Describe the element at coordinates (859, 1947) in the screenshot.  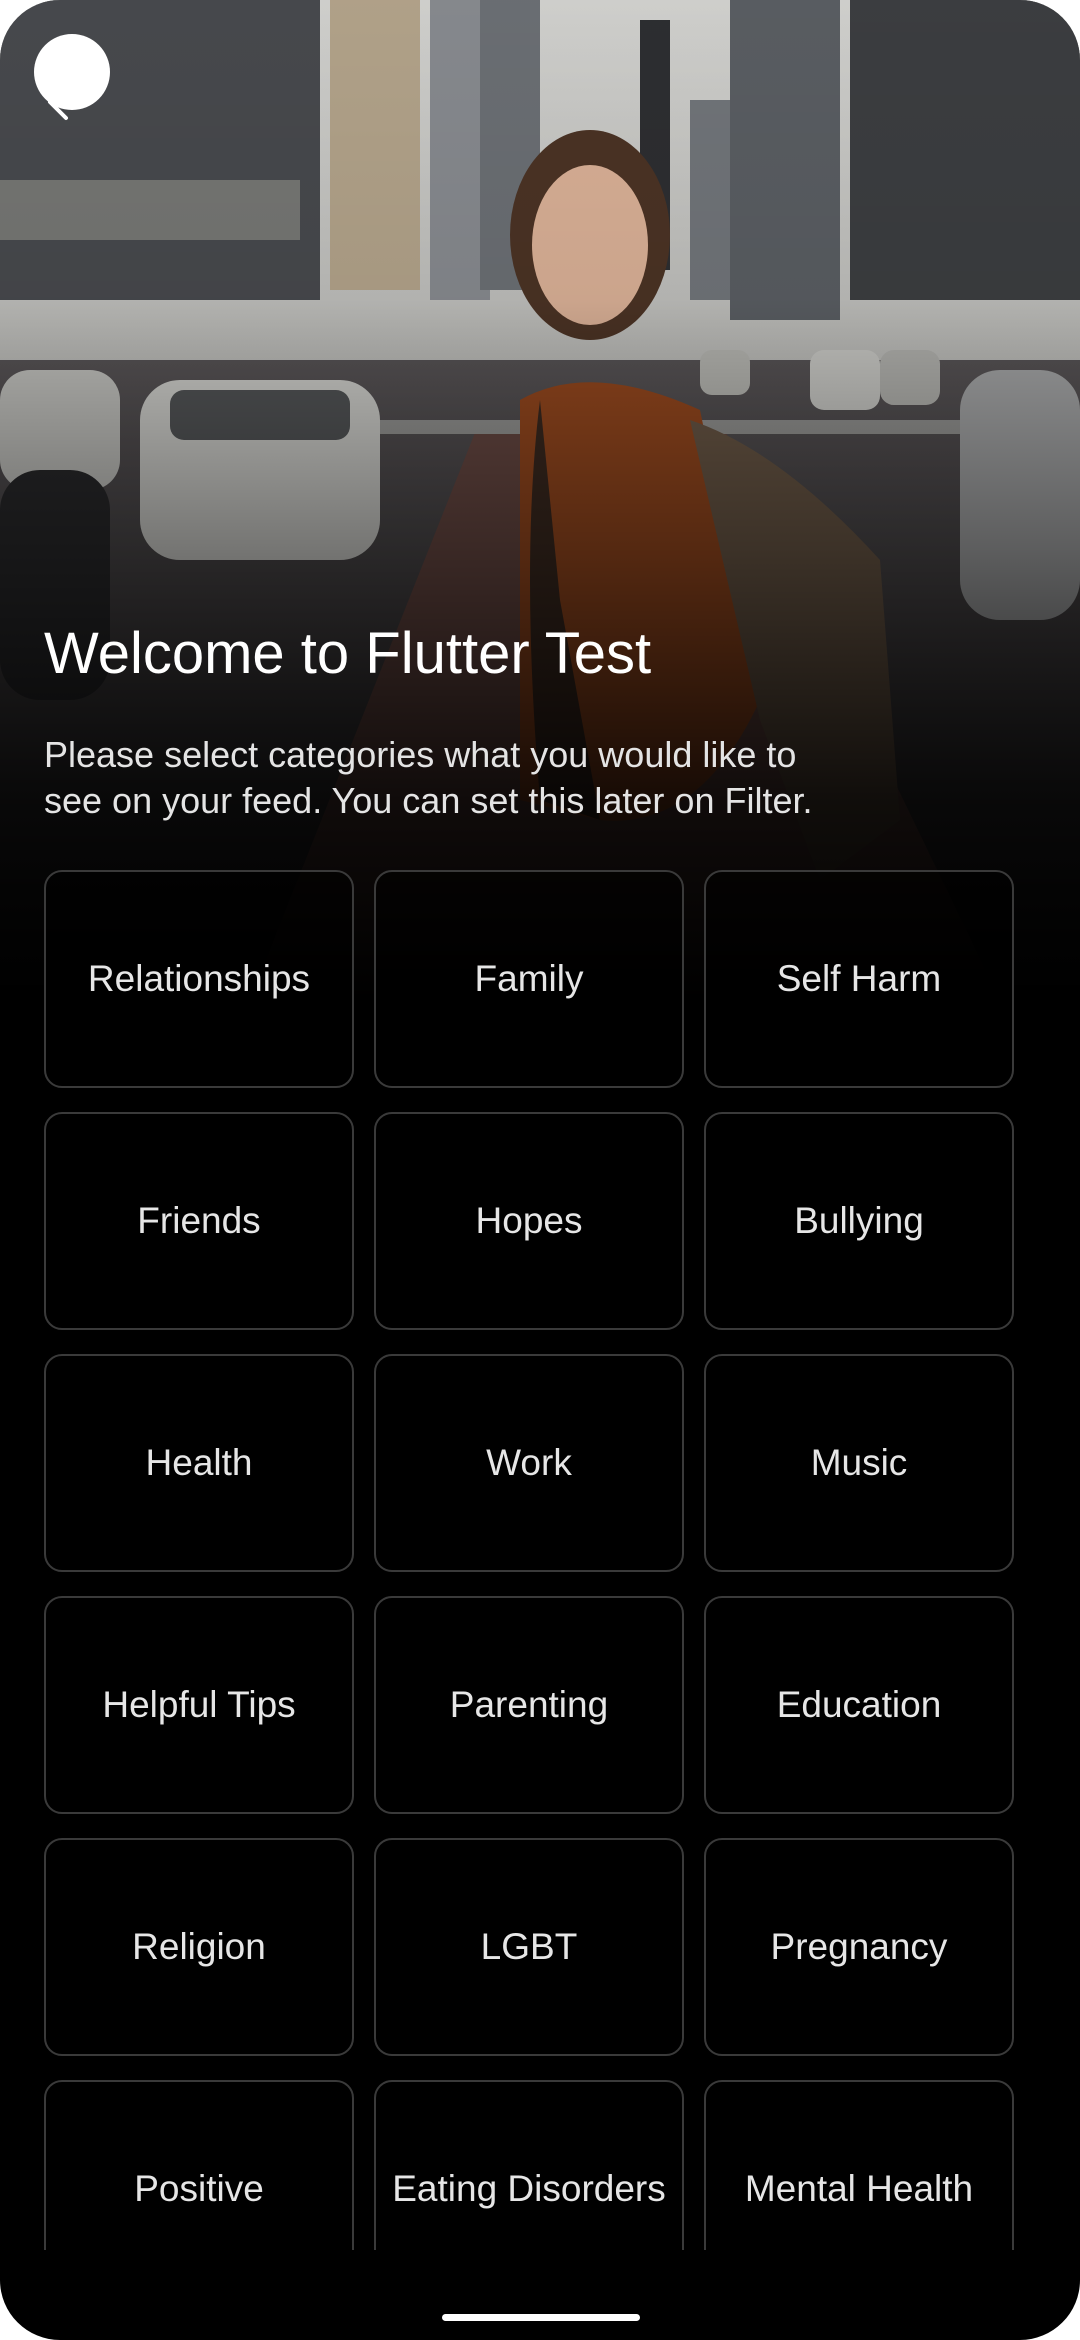
I see `category-tile: Pregnancy` at that location.